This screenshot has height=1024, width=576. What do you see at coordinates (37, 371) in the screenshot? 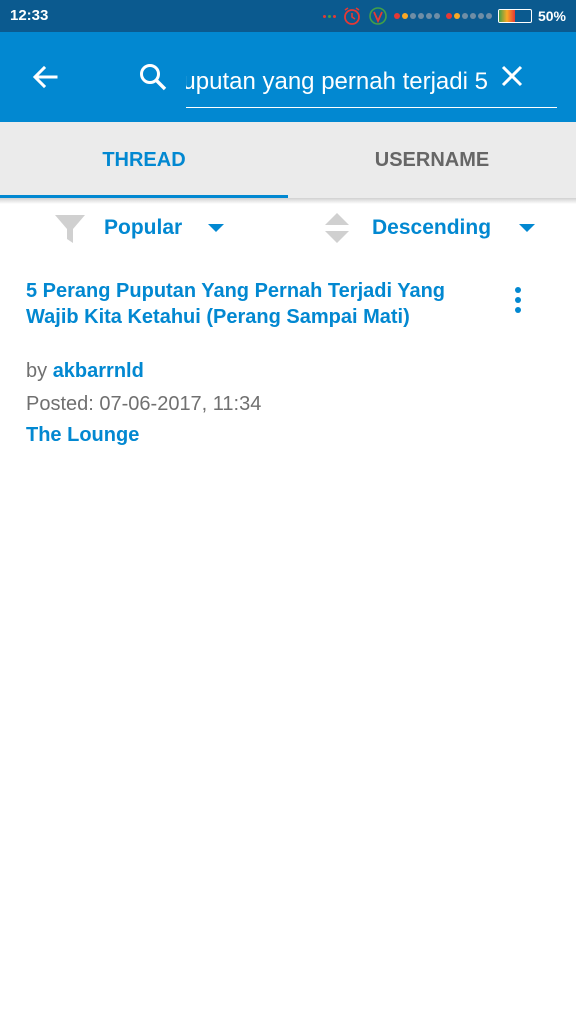
I see `author-prefix: by` at bounding box center [37, 371].